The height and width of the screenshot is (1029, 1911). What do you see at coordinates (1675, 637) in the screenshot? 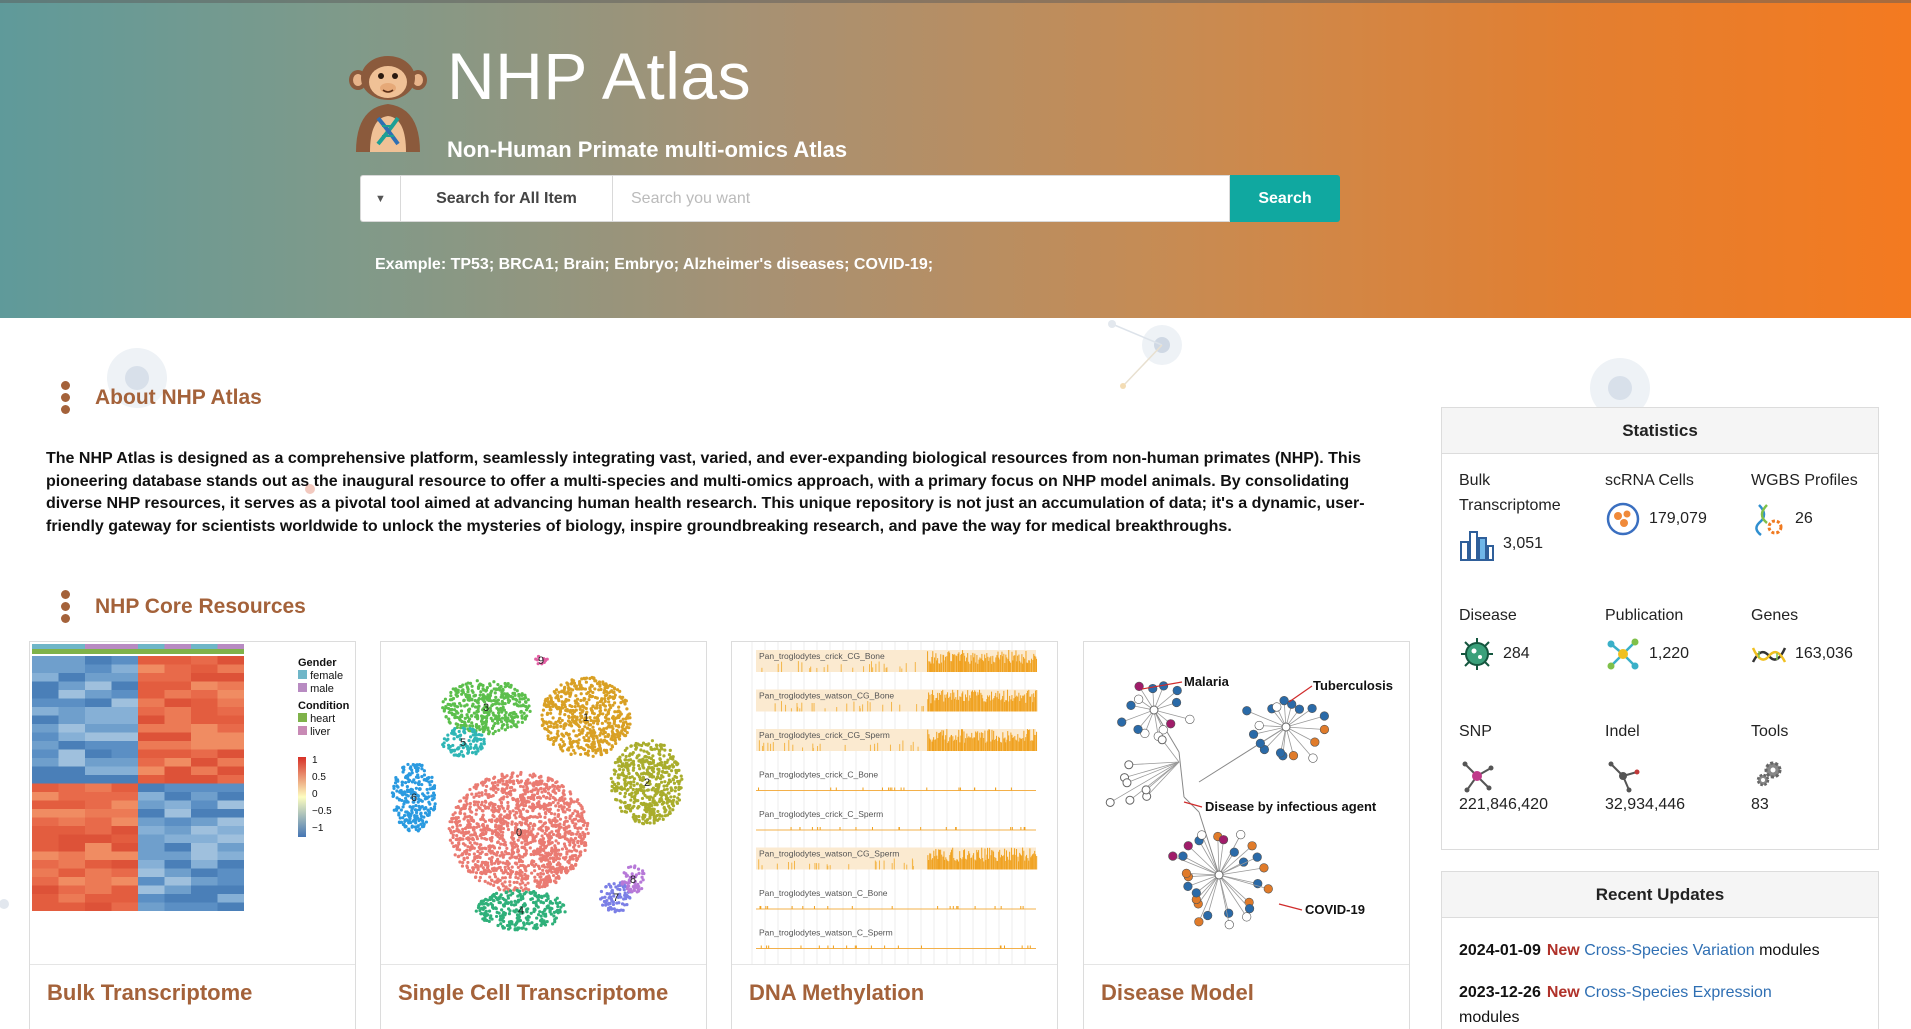
I see `stat-publication: Publication 1,220` at bounding box center [1675, 637].